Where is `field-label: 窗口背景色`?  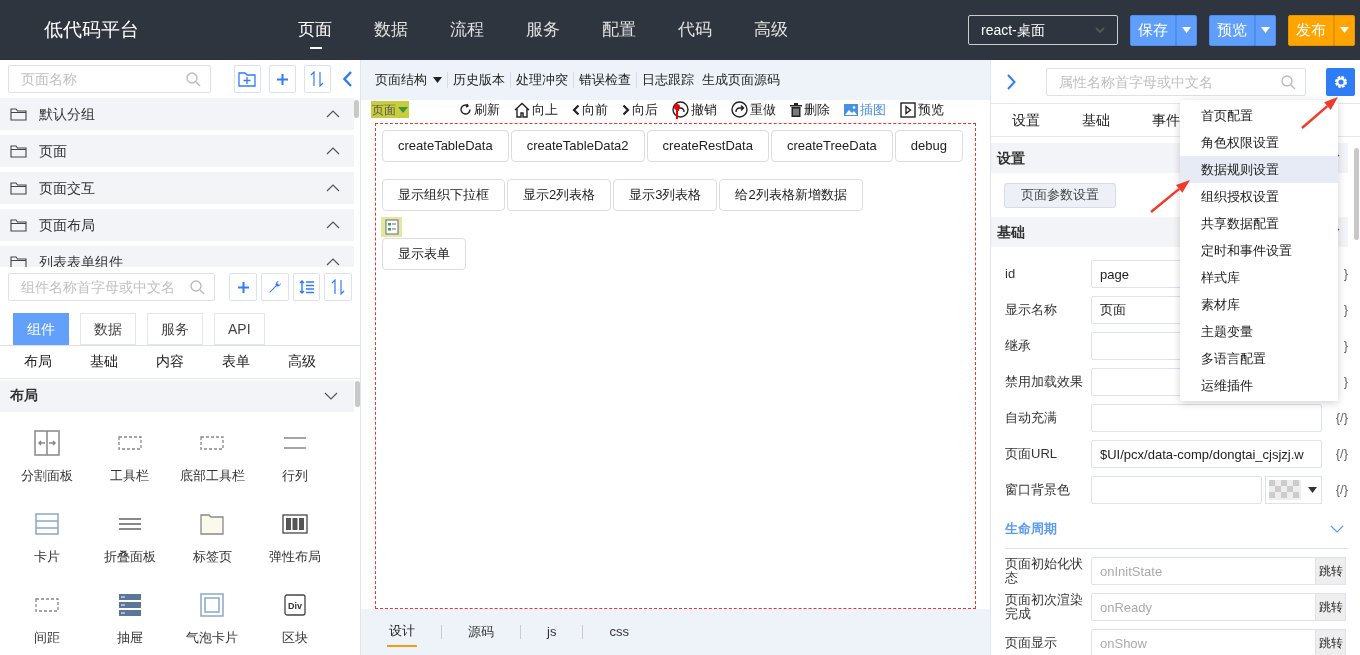 field-label: 窗口背景色 is located at coordinates (1038, 490).